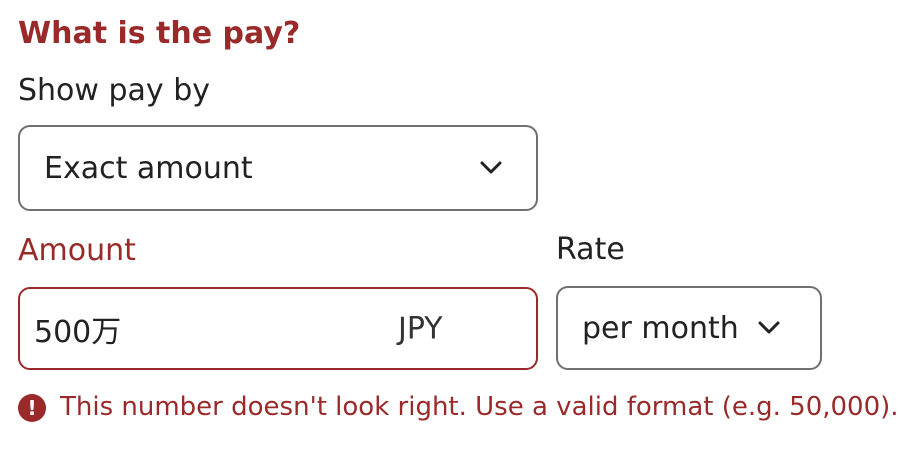 This screenshot has width=922, height=450. I want to click on section-title: What is the pay?, so click(159, 33).